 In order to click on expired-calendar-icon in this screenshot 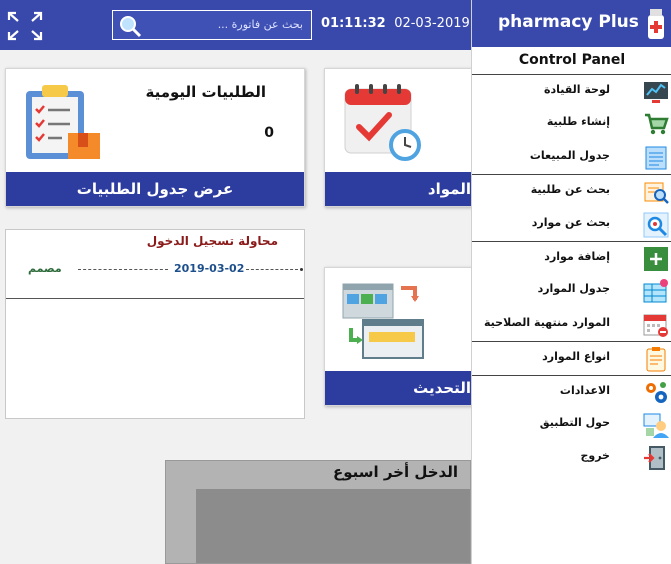, I will do `click(655, 325)`.